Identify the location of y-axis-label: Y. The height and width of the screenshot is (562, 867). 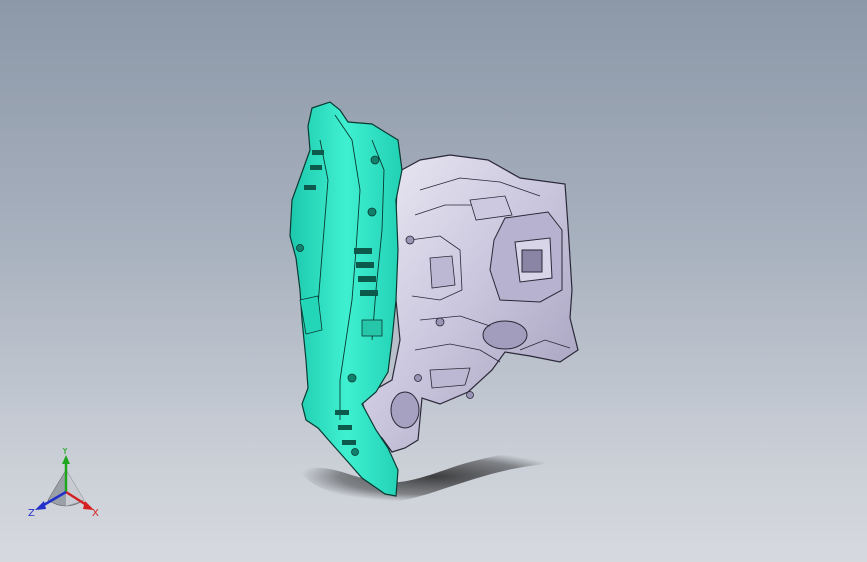
(65, 452).